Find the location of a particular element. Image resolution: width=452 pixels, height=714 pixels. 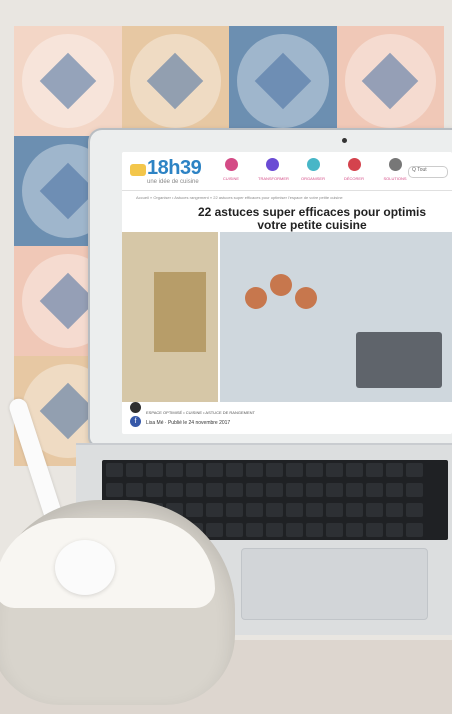

kitchen-photo is located at coordinates (336, 317).